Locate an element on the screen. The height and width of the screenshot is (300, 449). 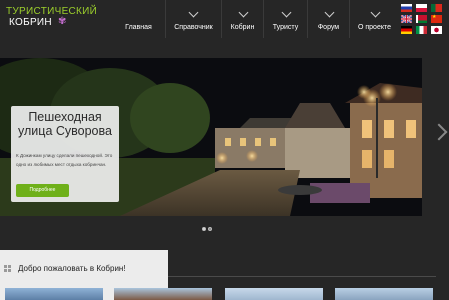
nav-item-forum: Форум is located at coordinates (328, 19).